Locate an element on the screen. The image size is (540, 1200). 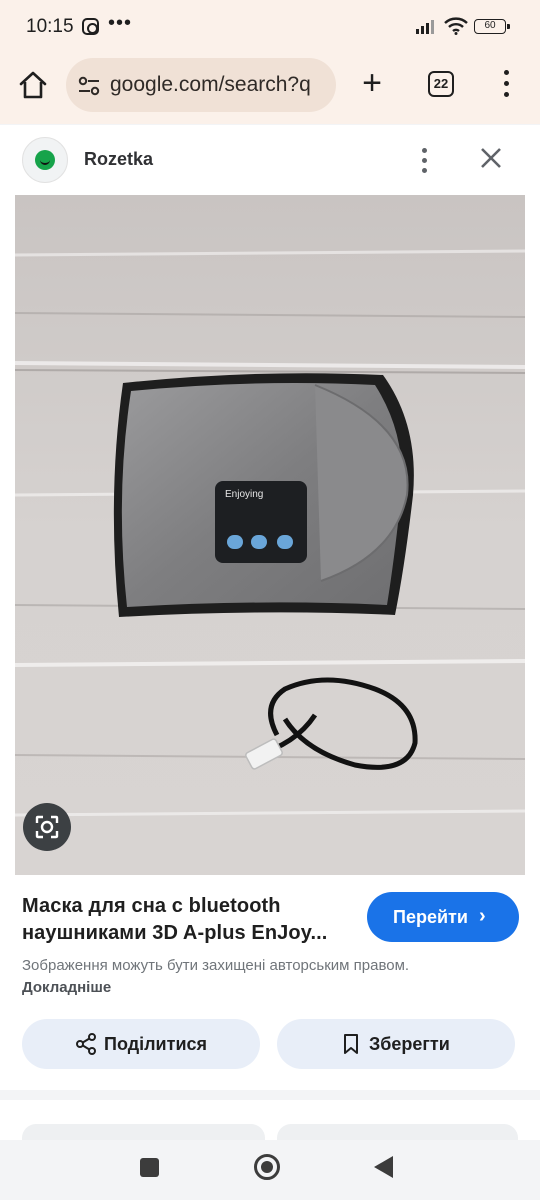
menu-icon is located at coordinates (506, 84).